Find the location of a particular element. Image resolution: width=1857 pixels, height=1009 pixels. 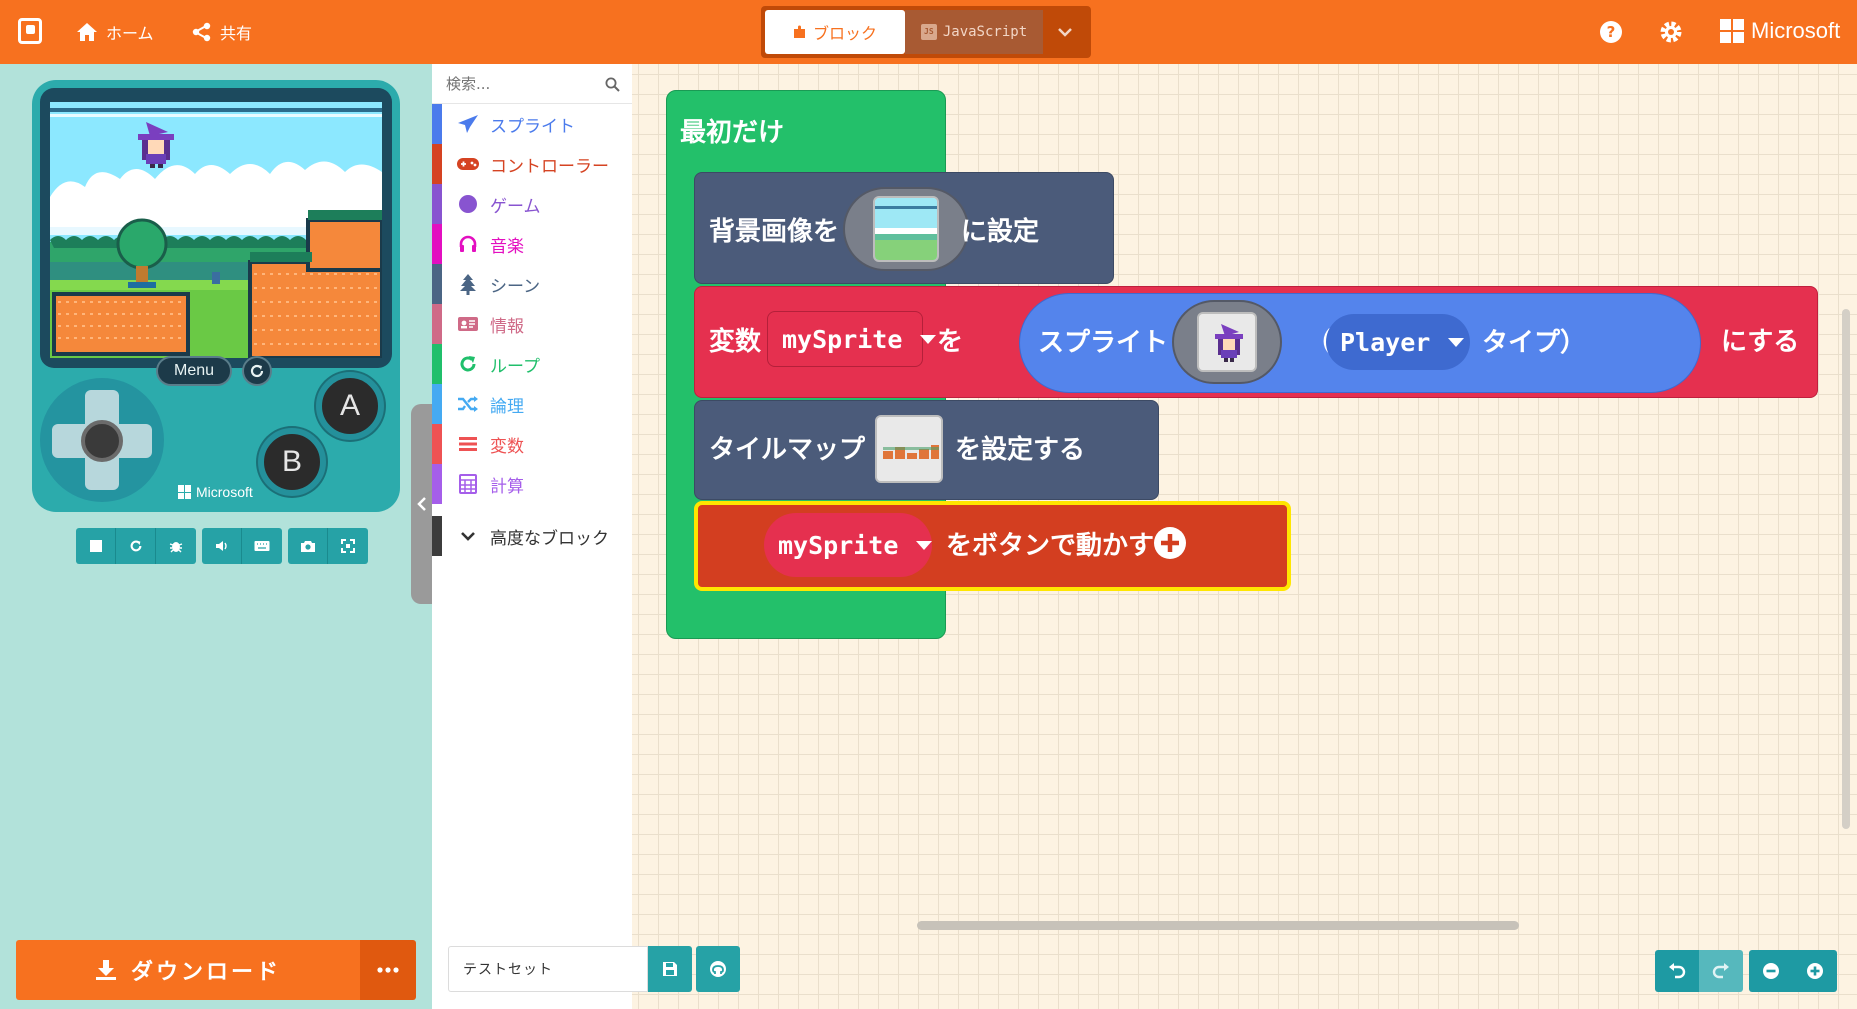

blocks-tab: ブロック is located at coordinates (835, 32).